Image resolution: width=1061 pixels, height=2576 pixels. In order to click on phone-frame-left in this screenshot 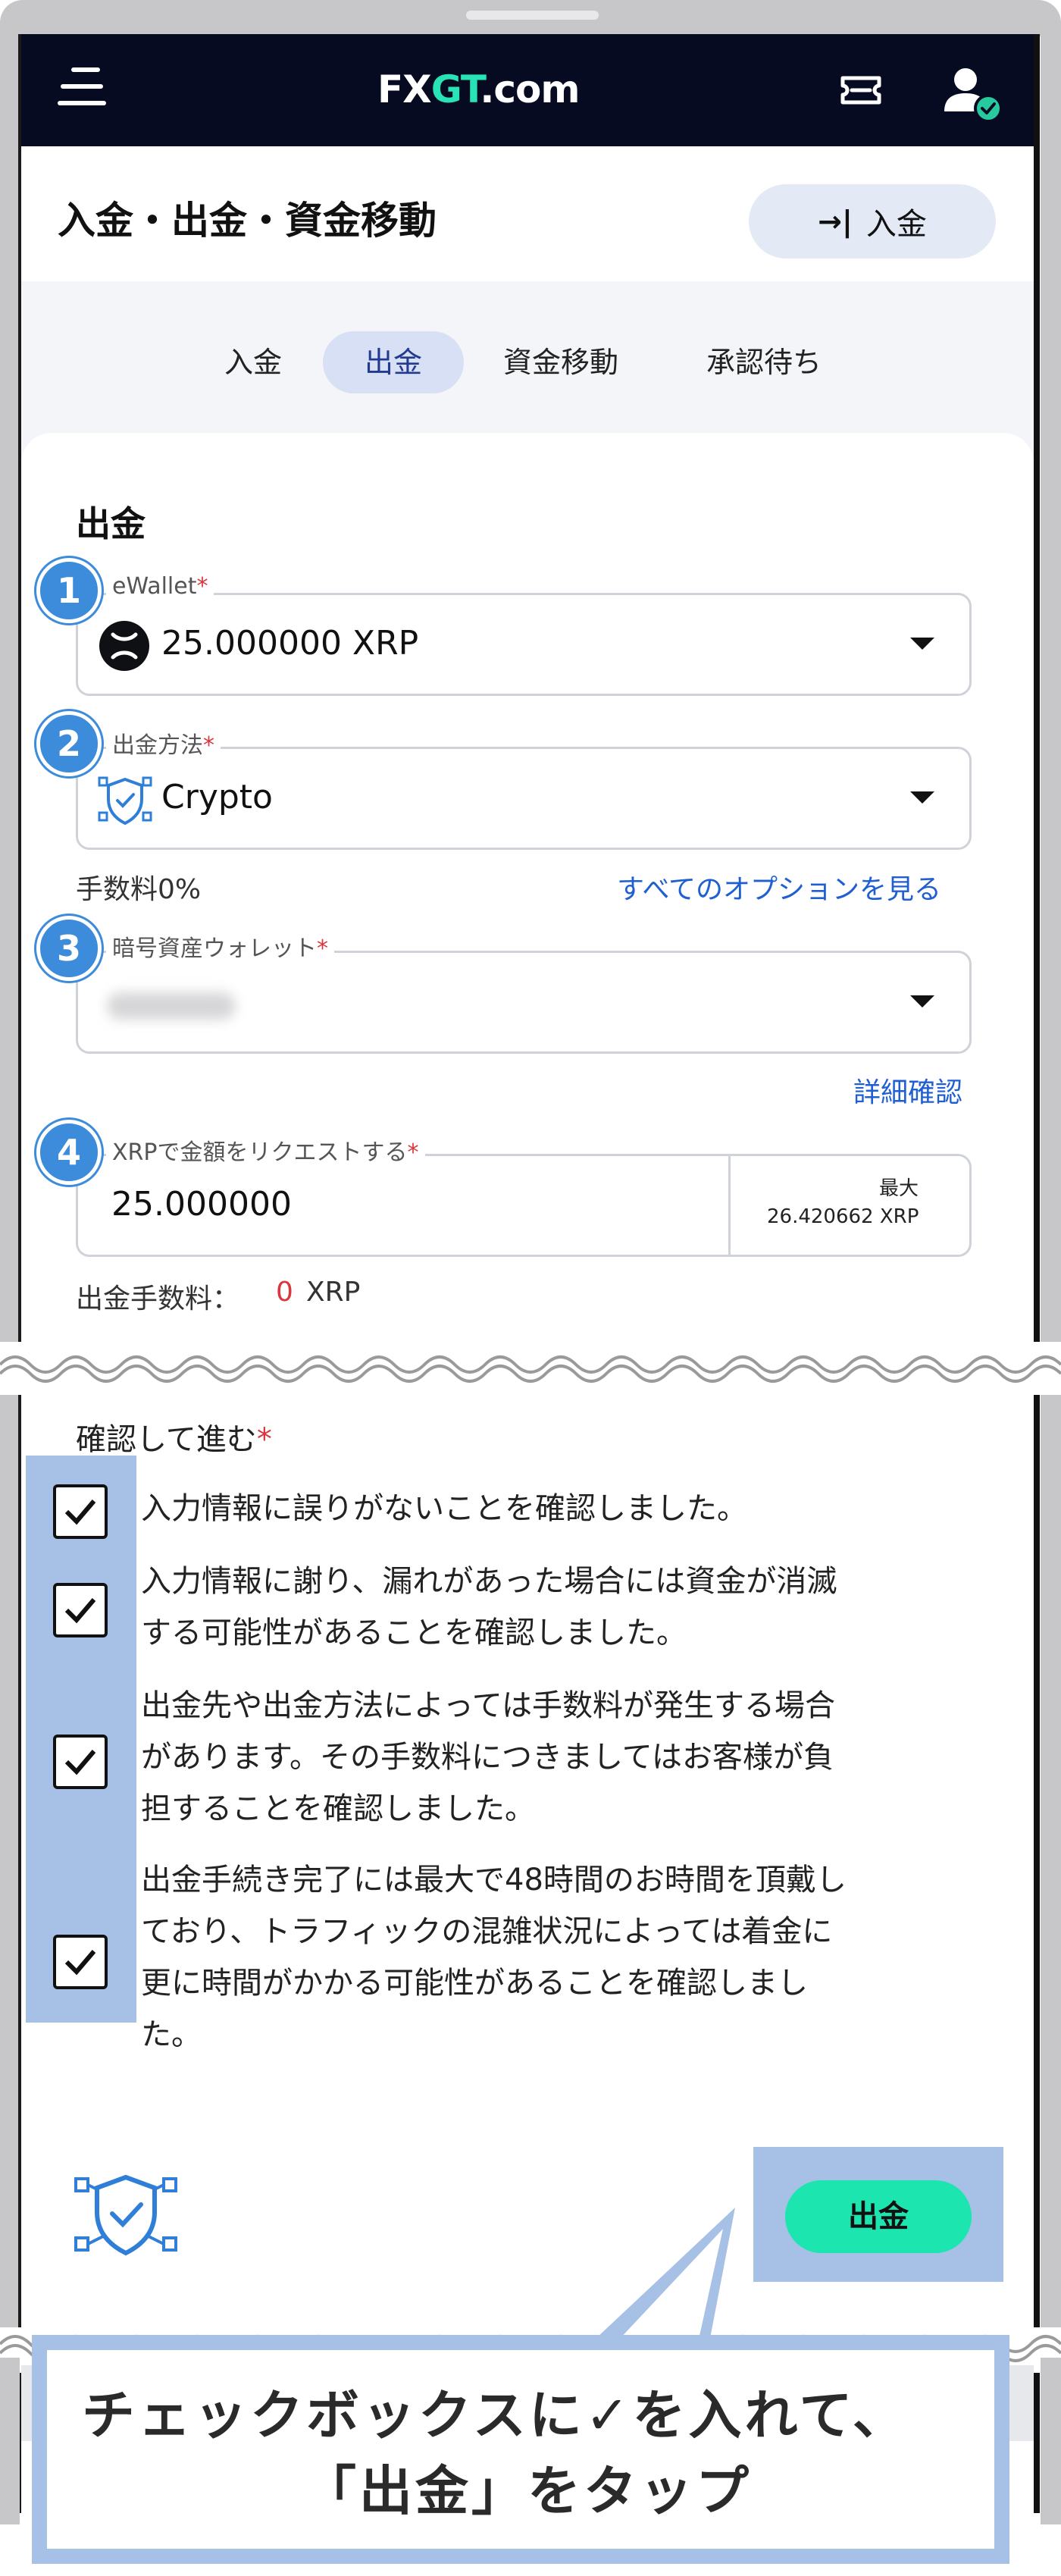, I will do `click(10, 1273)`.